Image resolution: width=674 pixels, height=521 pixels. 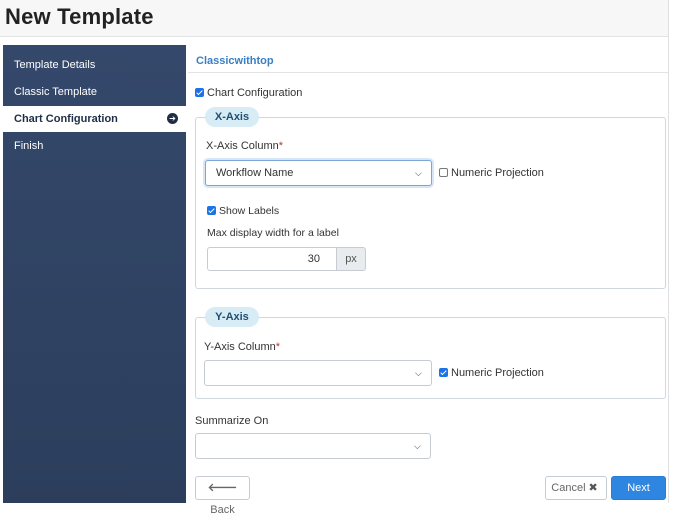 I want to click on arrow-right-circle-icon: ➔, so click(x=172, y=118).